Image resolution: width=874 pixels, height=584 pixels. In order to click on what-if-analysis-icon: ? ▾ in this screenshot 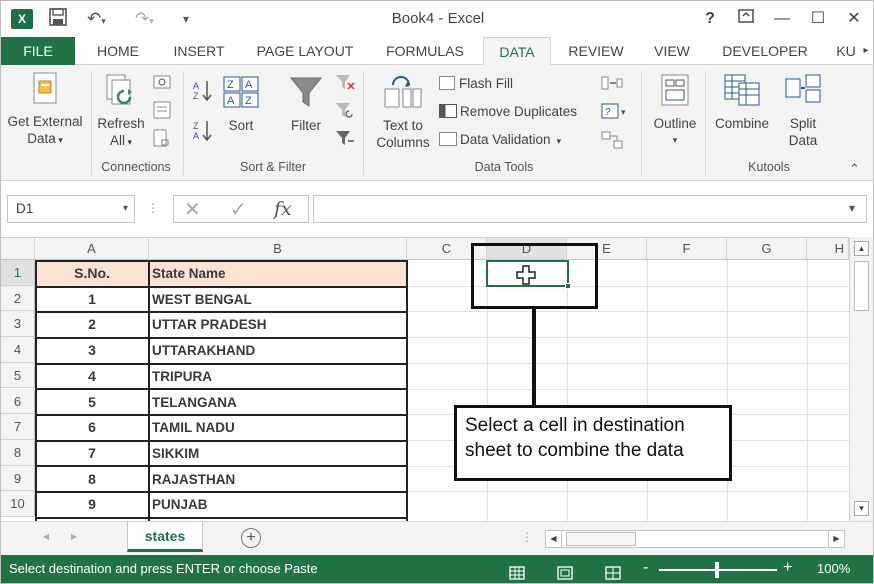, I will do `click(615, 113)`.